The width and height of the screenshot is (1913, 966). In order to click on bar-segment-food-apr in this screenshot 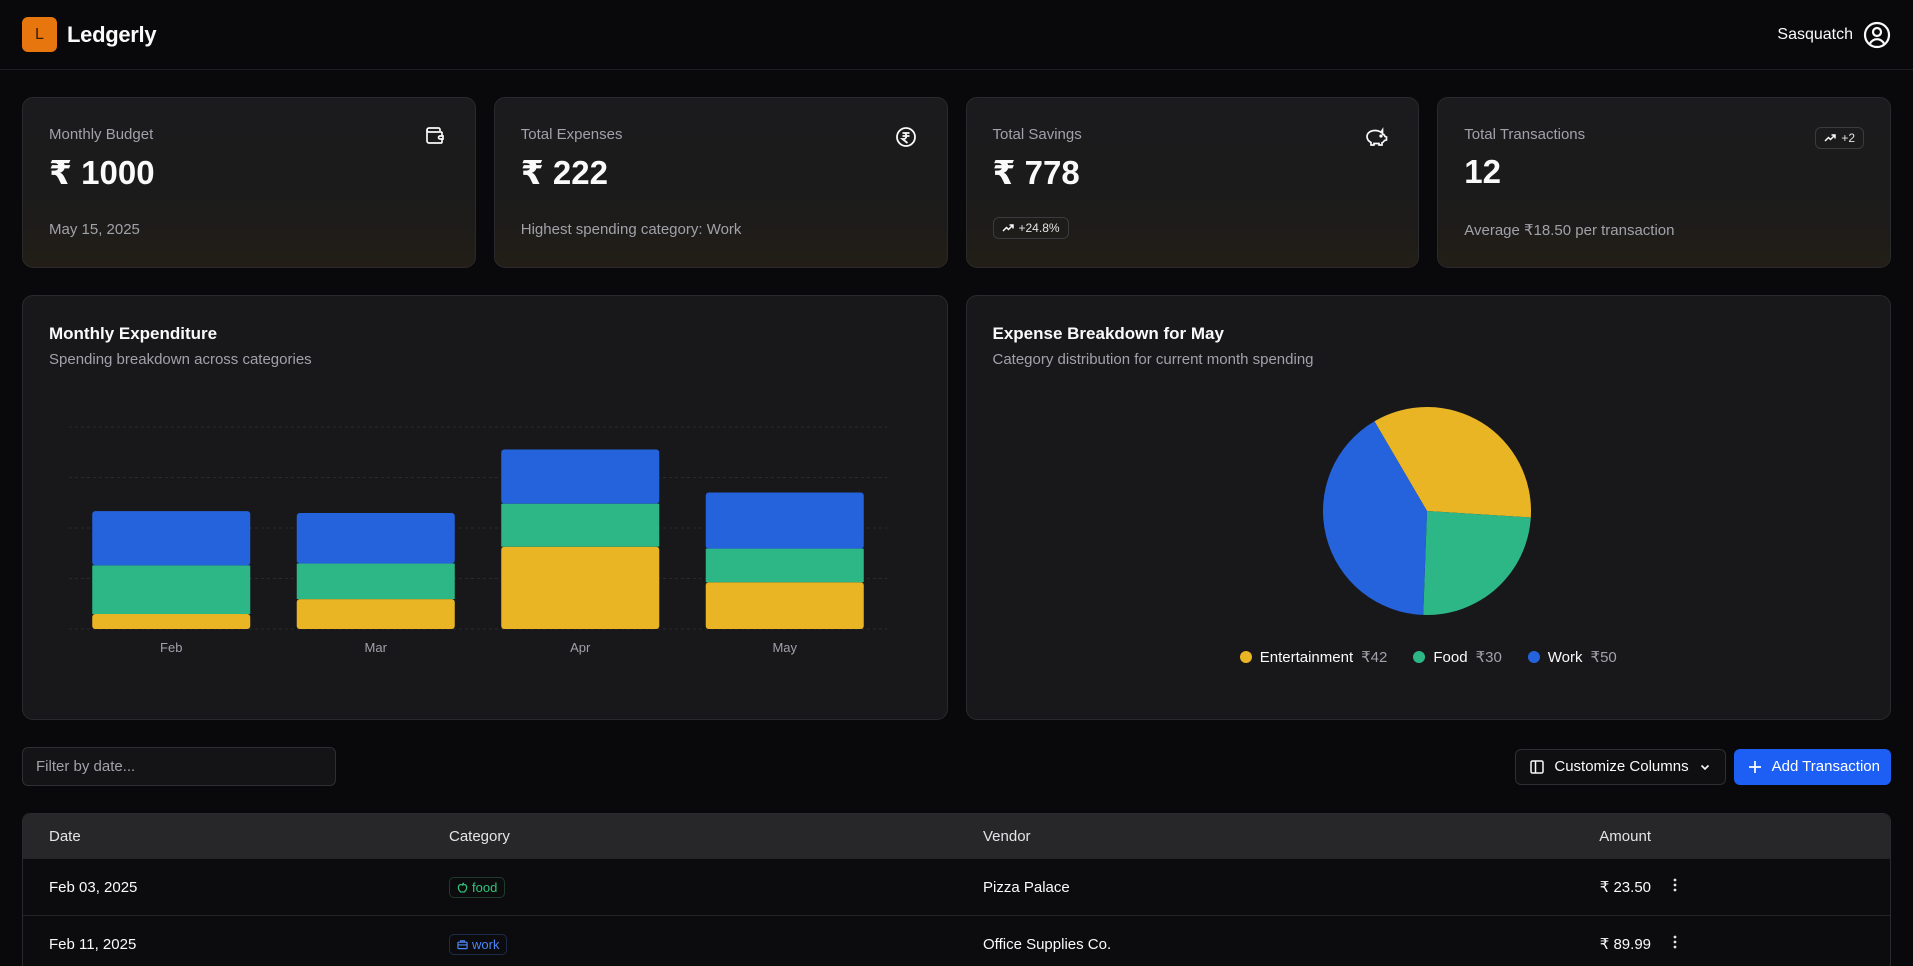, I will do `click(580, 525)`.